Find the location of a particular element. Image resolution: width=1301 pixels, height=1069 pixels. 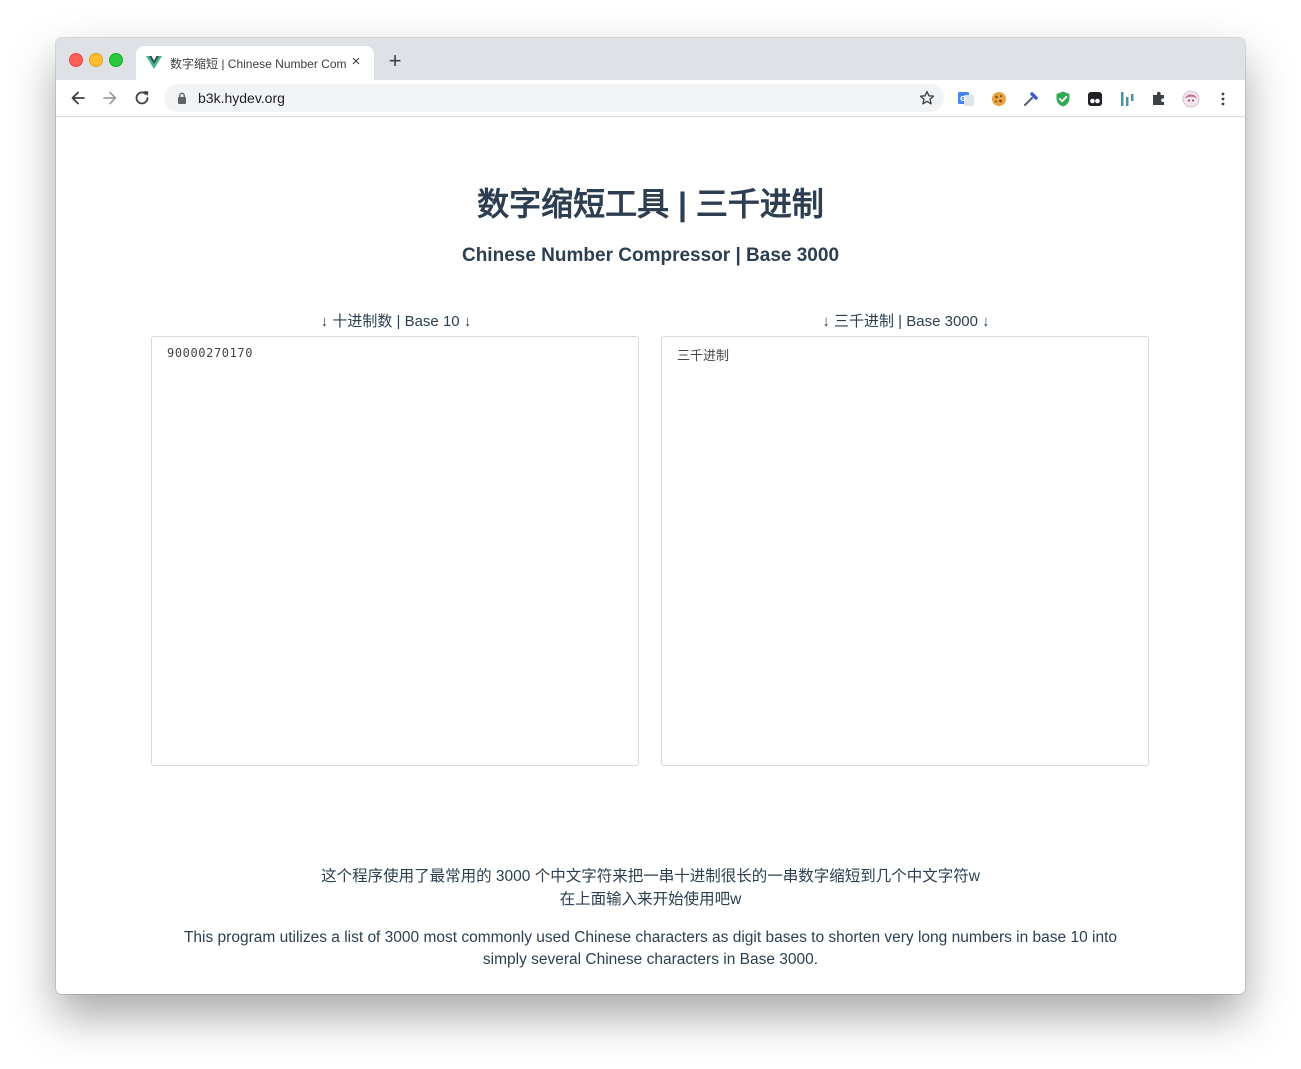

close-window-button is located at coordinates (76, 60).